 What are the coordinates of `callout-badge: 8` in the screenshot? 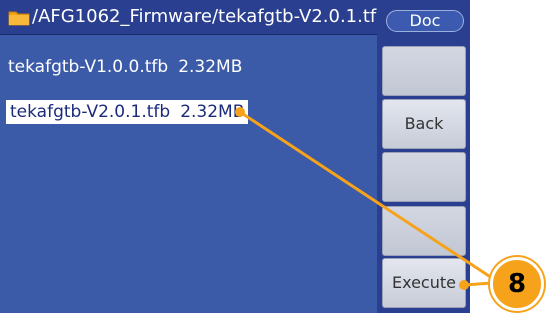 It's located at (517, 284).